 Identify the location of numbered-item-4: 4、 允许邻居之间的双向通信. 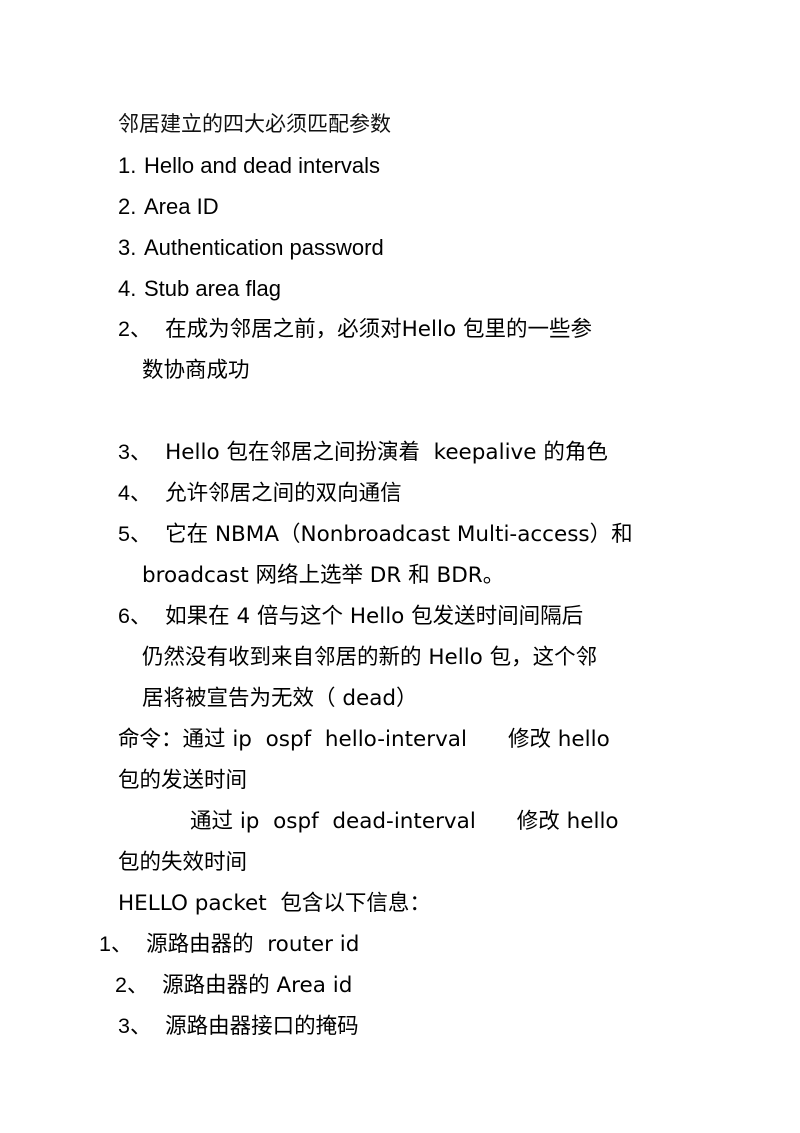
(401, 493).